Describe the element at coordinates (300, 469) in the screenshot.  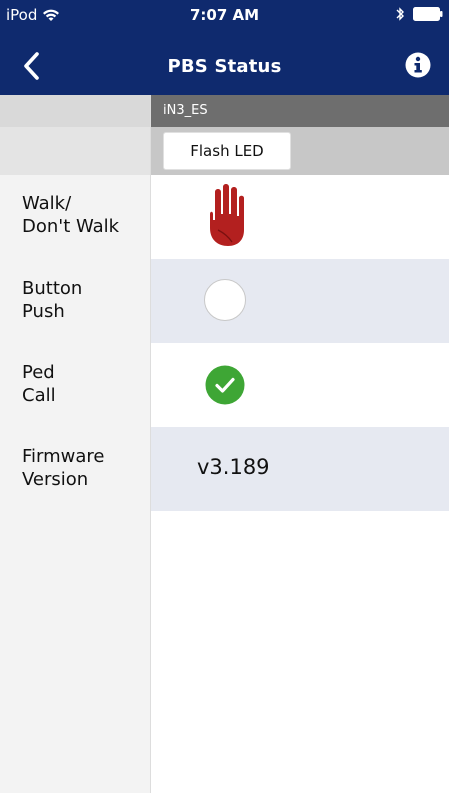
I see `firmware-row: v3.189` at that location.